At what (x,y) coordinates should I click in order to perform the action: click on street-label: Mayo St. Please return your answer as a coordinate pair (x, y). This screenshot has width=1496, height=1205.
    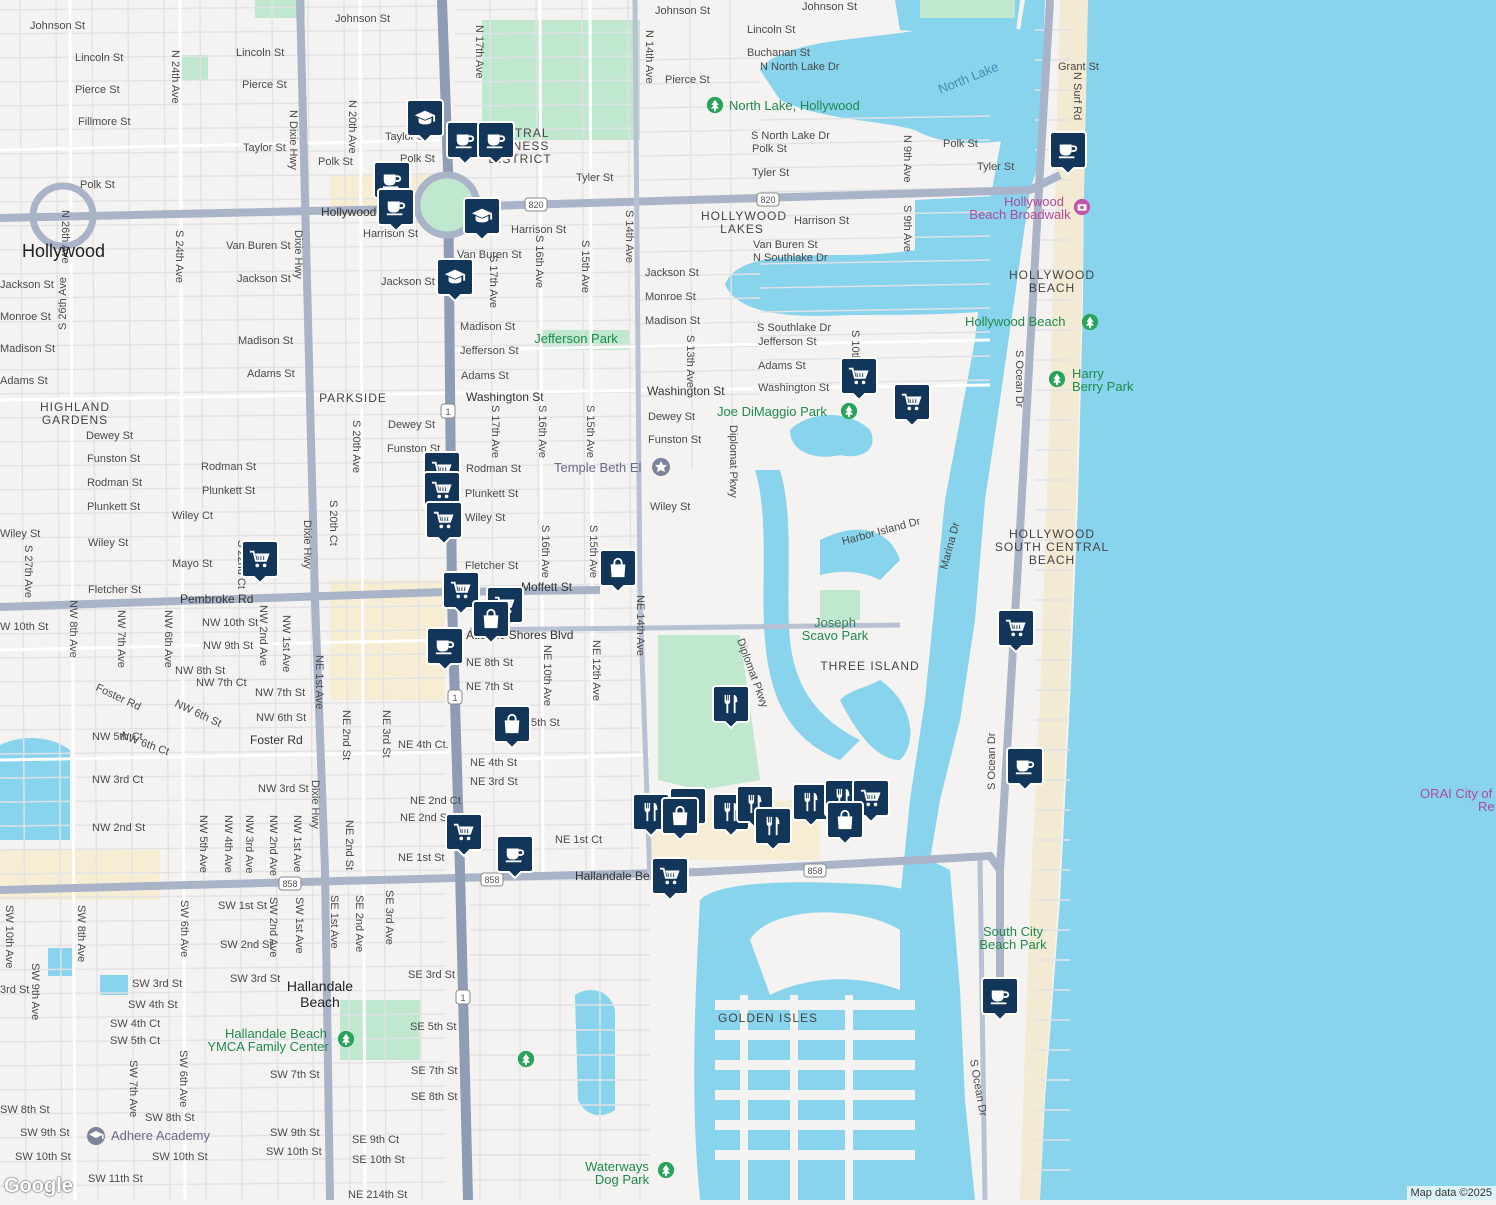
    Looking at the image, I should click on (192, 564).